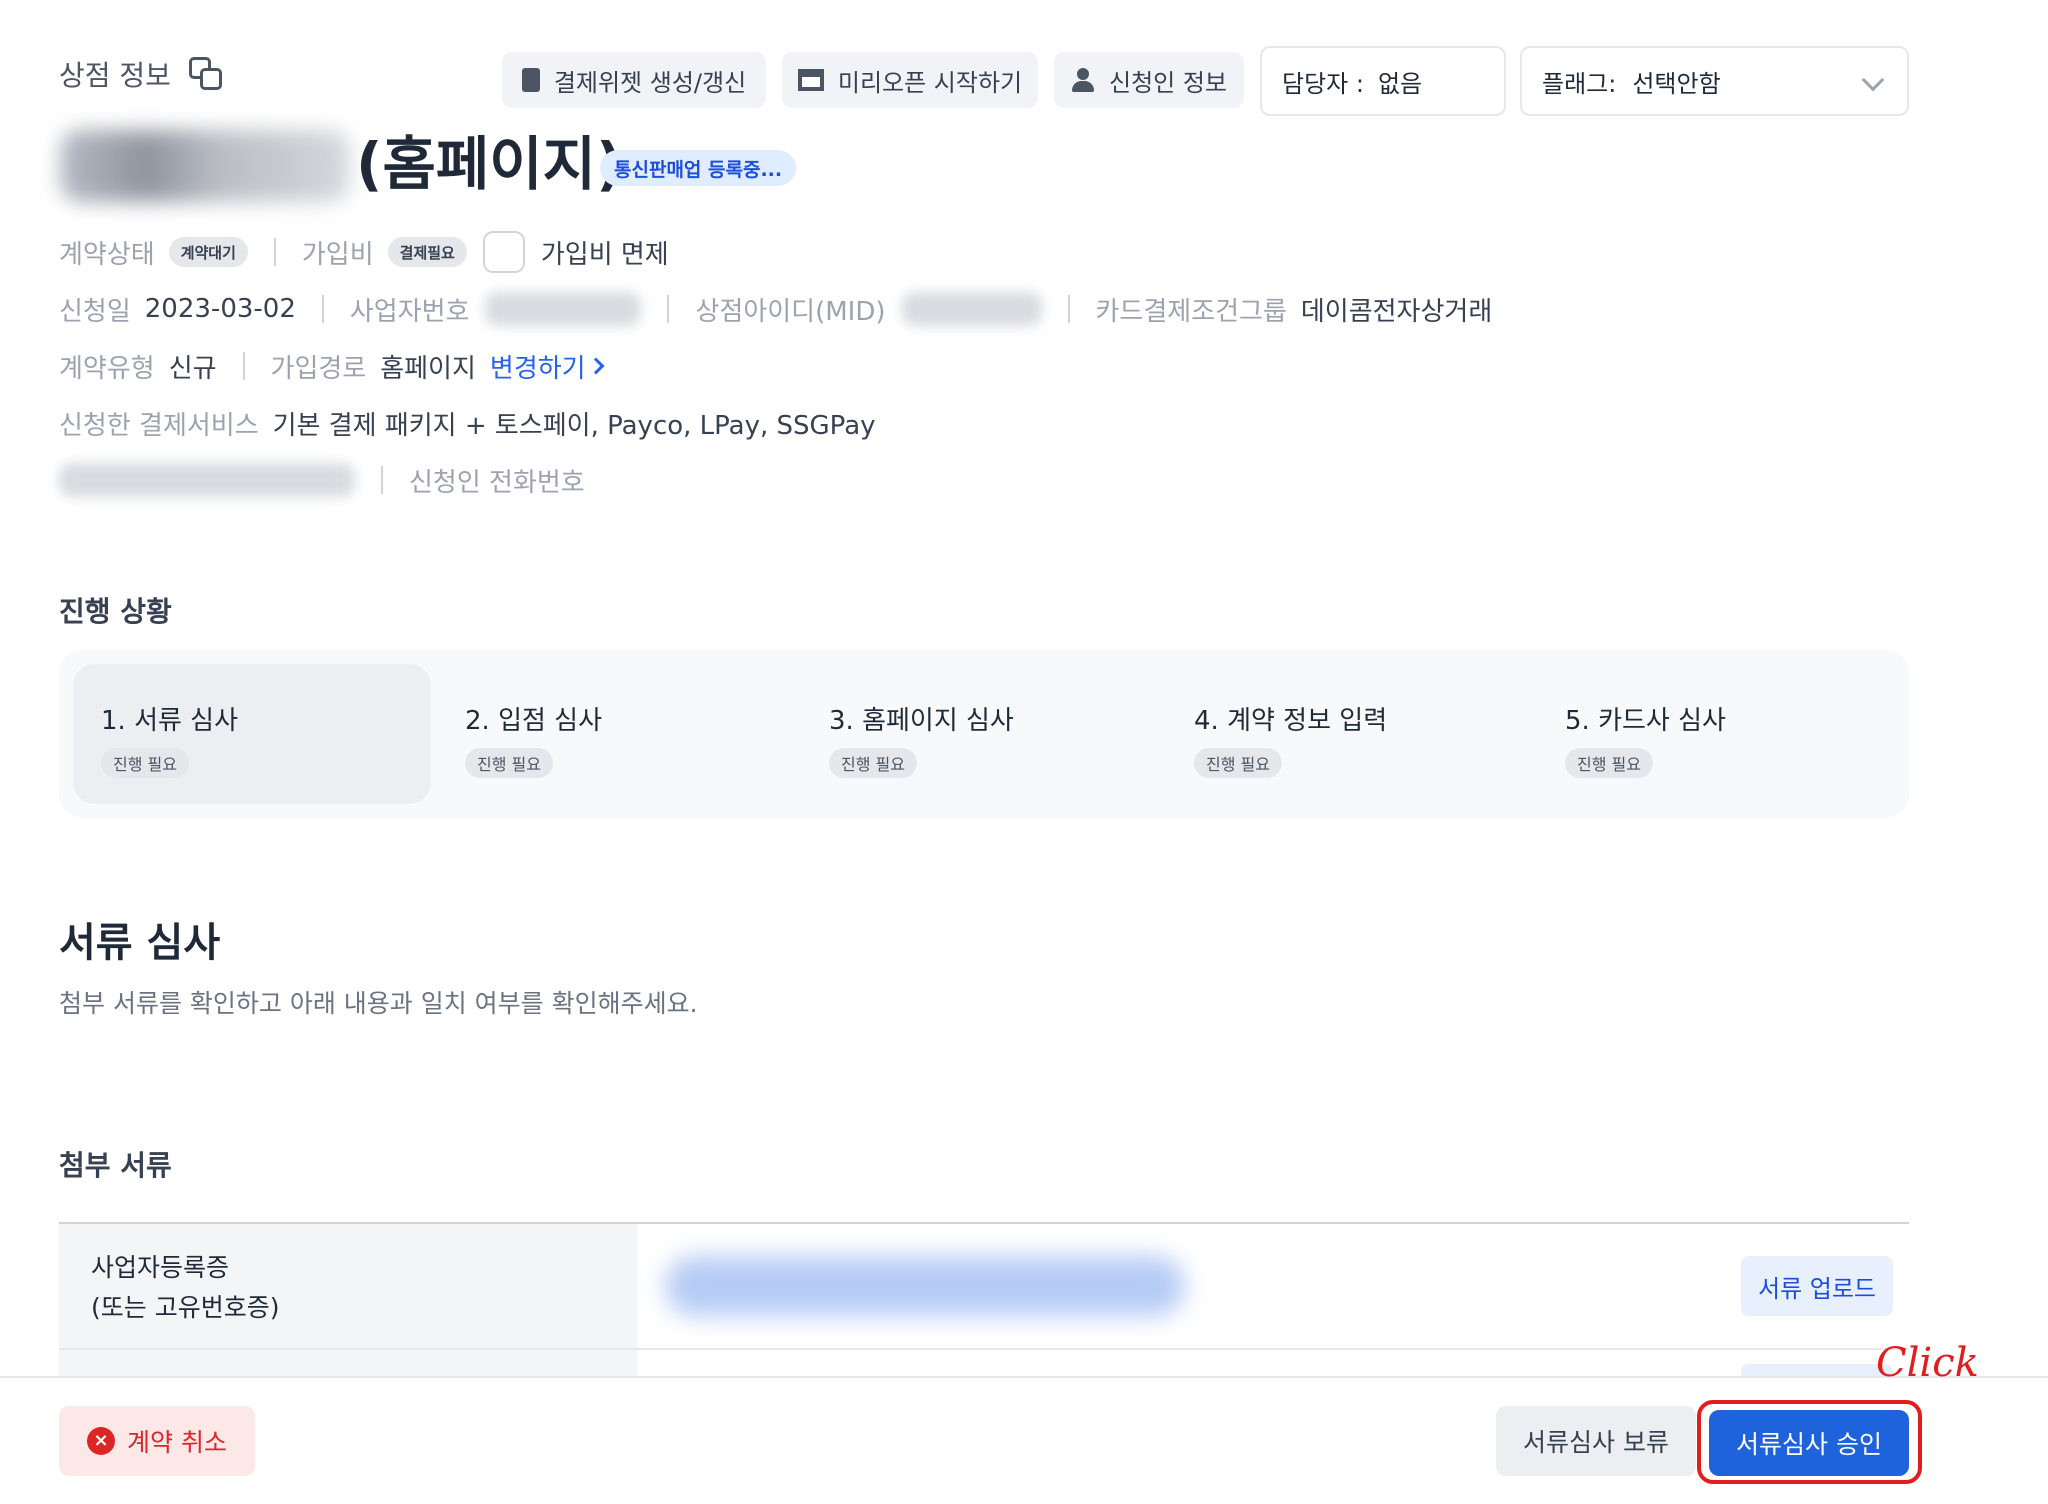  Describe the element at coordinates (574, 425) in the screenshot. I see `services-value: 기본 결제 패키지 + 토스페이, Payco, LPay, SSGPay` at that location.